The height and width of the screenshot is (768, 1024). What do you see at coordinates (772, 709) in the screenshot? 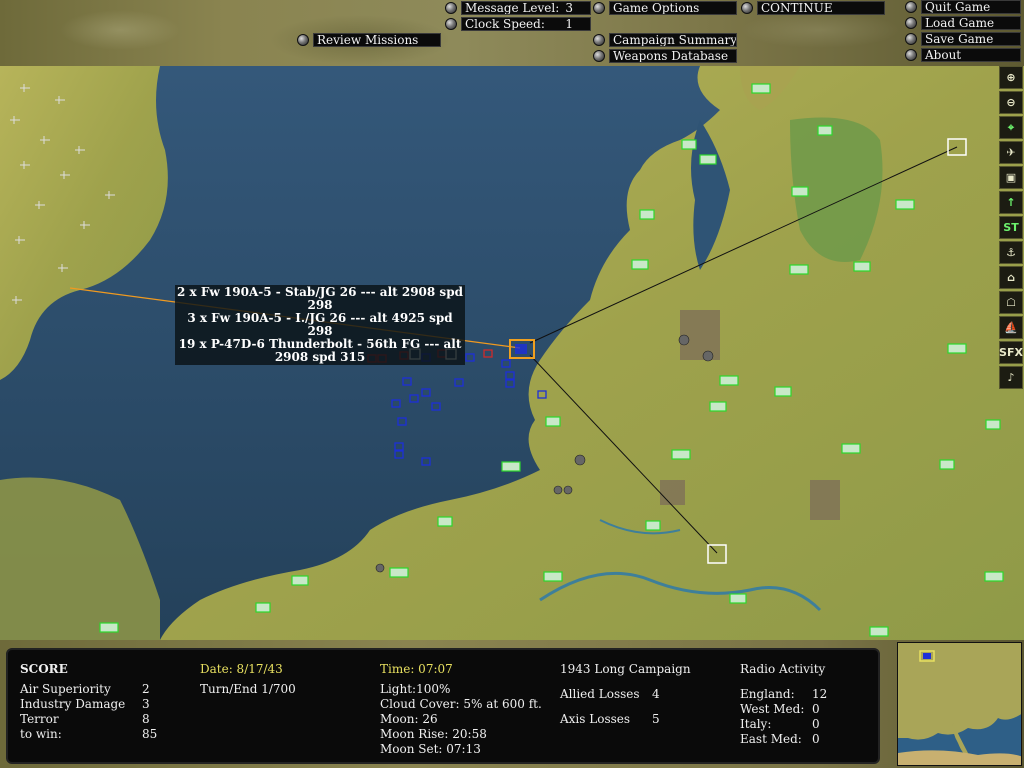
I see `west-med-label: West Med:` at bounding box center [772, 709].